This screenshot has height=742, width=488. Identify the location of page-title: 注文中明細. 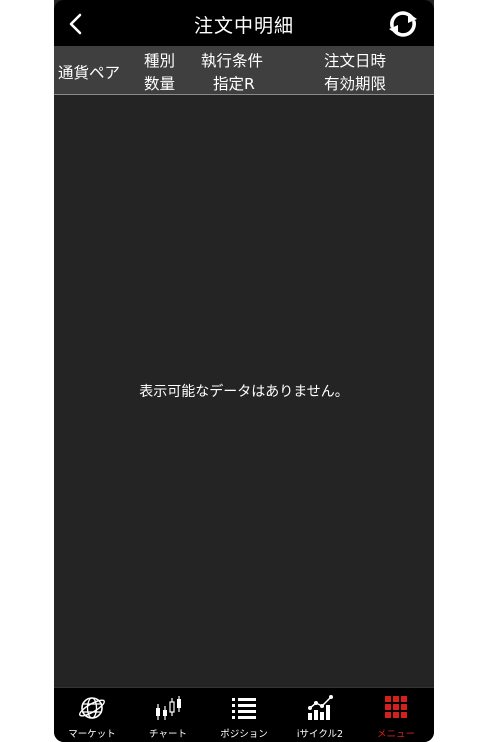
(243, 26).